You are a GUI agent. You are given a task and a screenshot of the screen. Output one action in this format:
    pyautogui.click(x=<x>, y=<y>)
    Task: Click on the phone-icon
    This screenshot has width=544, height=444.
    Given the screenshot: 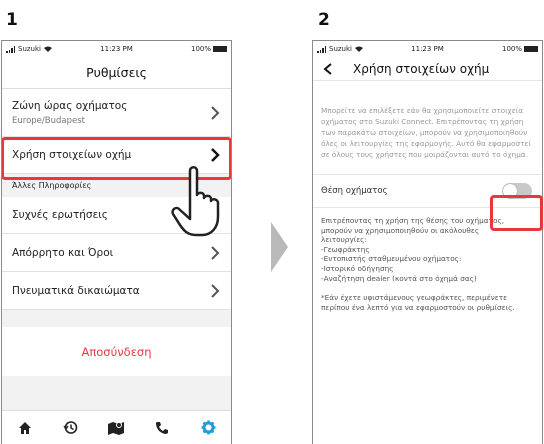 What is the action you would take?
    pyautogui.click(x=162, y=428)
    